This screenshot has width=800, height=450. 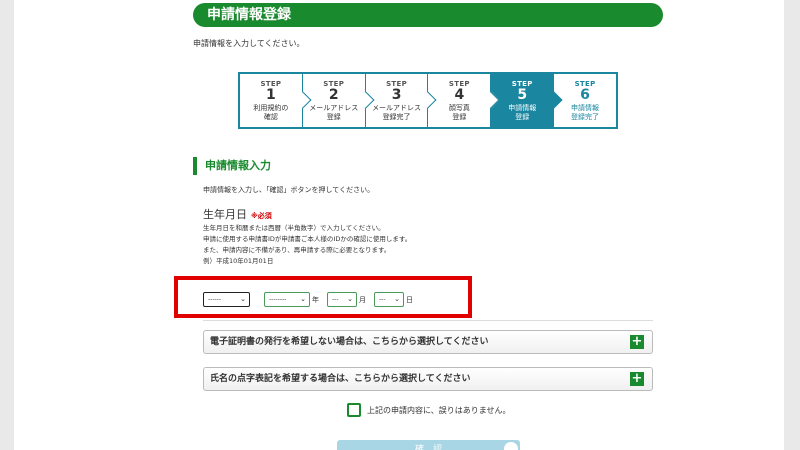 I want to click on step-4: STEP 4 顔写真 登録, so click(x=464, y=100).